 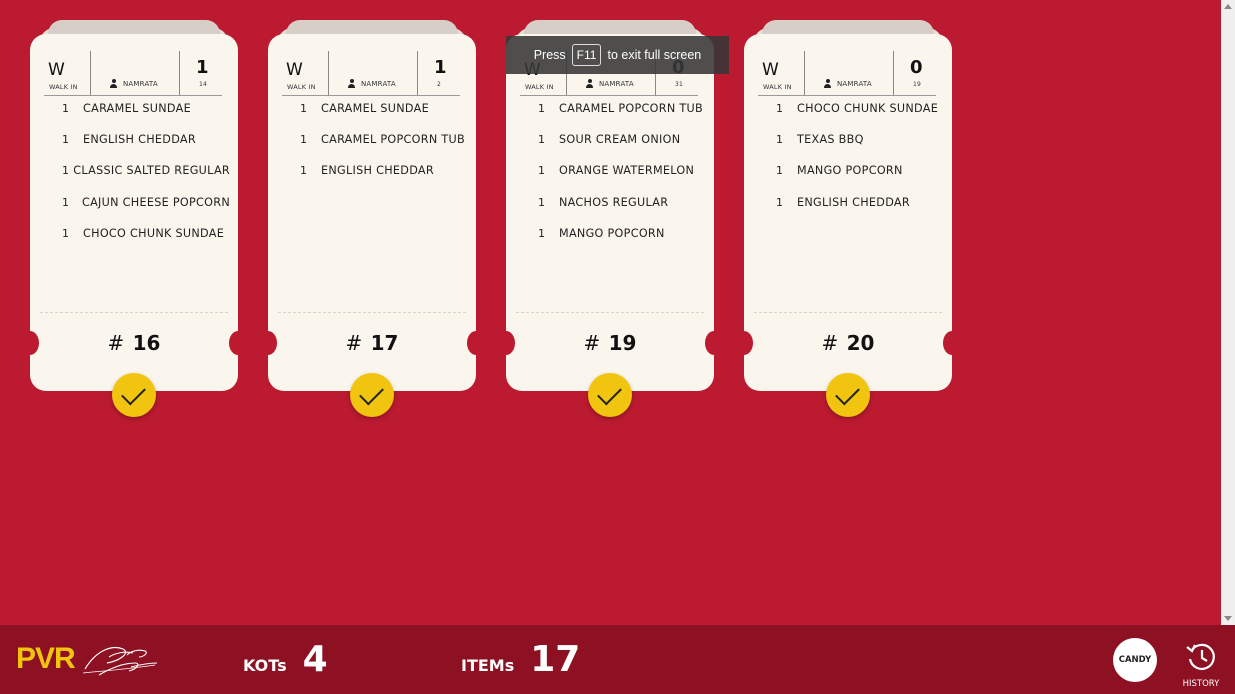 I want to click on item-name: MANGO POPCORN, so click(x=850, y=171).